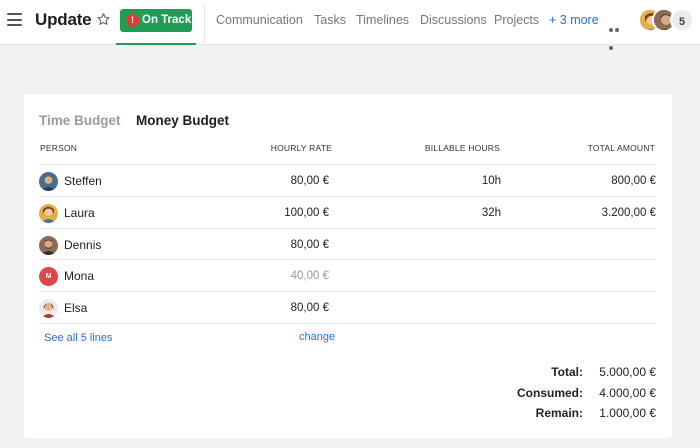 This screenshot has width=700, height=448. I want to click on person-name: Steffen, so click(83, 181).